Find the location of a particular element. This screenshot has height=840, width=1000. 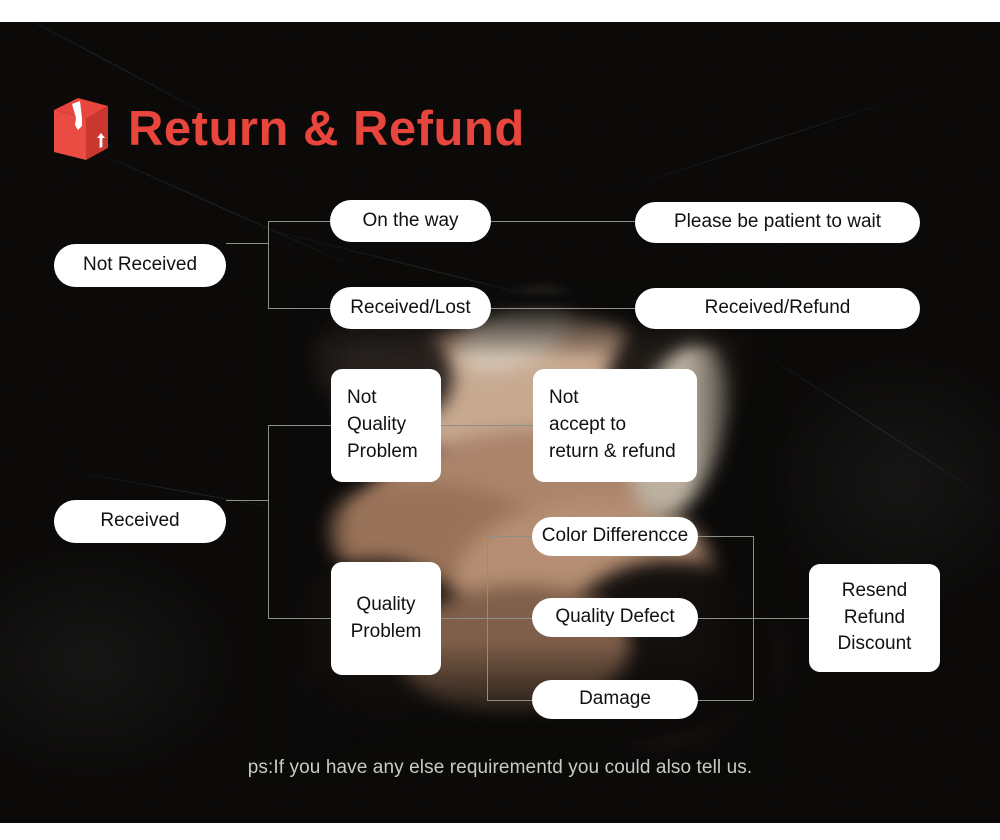

flow-node-not-quality-problem: Not Quality Problem is located at coordinates (386, 425).